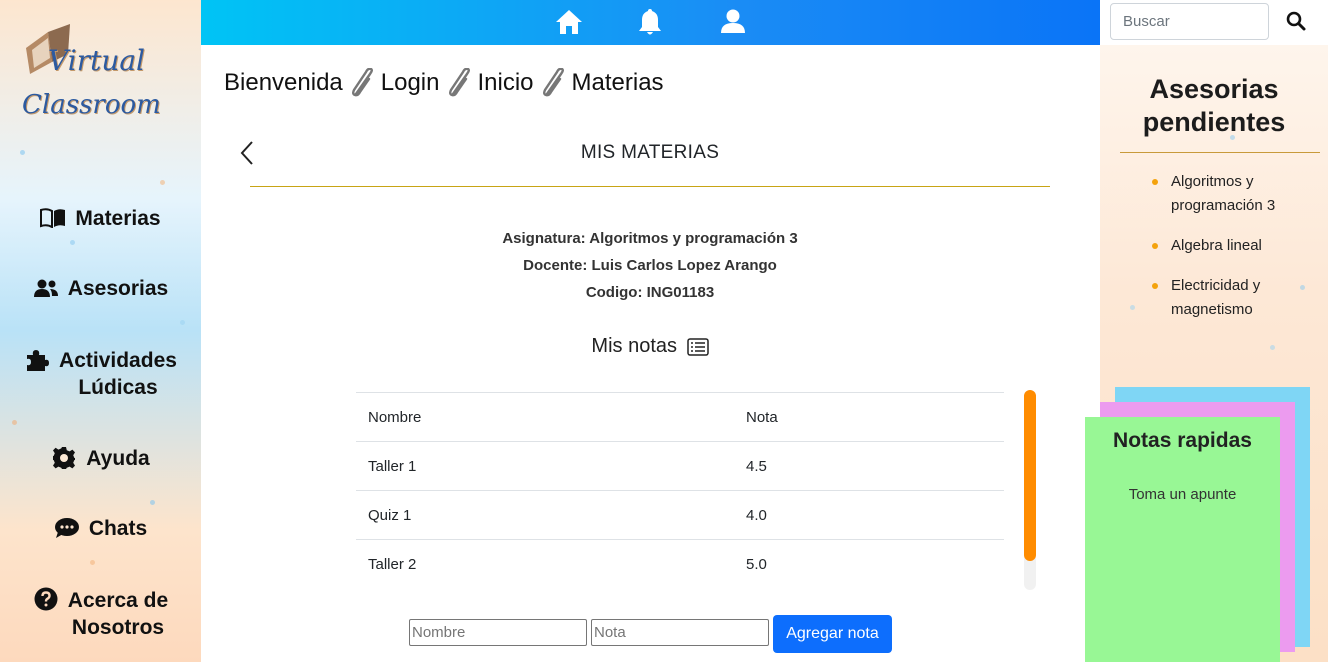  Describe the element at coordinates (37, 360) in the screenshot. I see `puzzle-icon` at that location.